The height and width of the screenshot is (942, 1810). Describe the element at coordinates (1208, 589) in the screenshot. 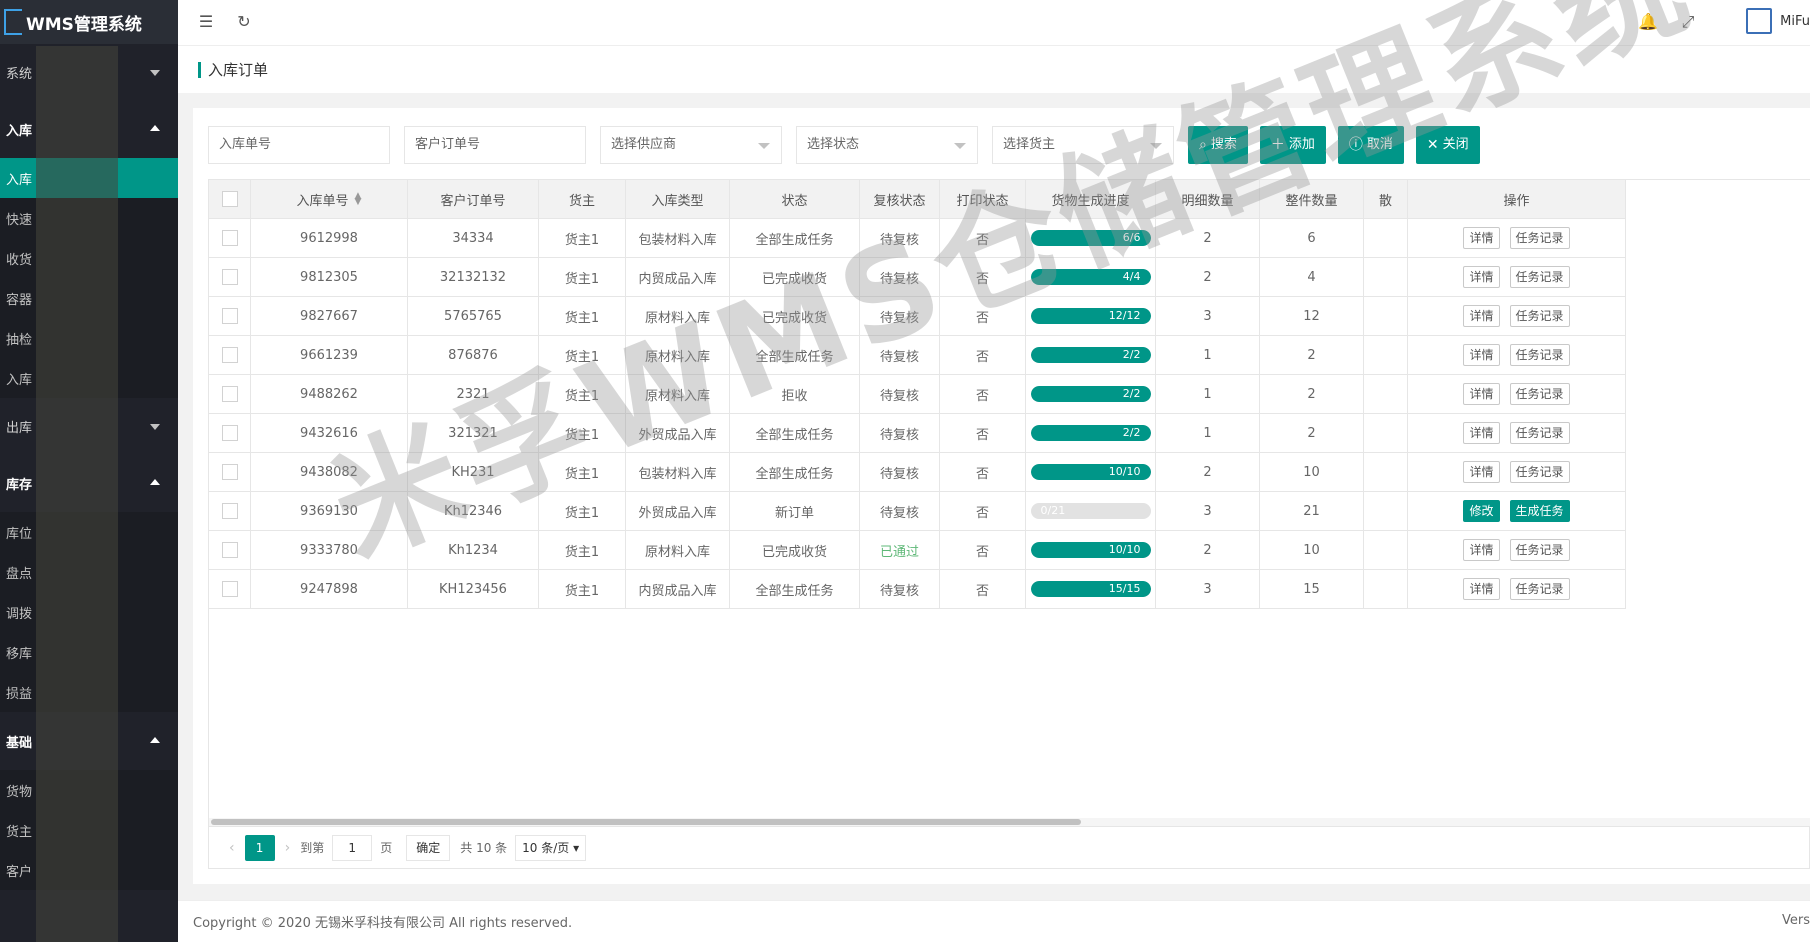

I see `table-cell: 3` at that location.